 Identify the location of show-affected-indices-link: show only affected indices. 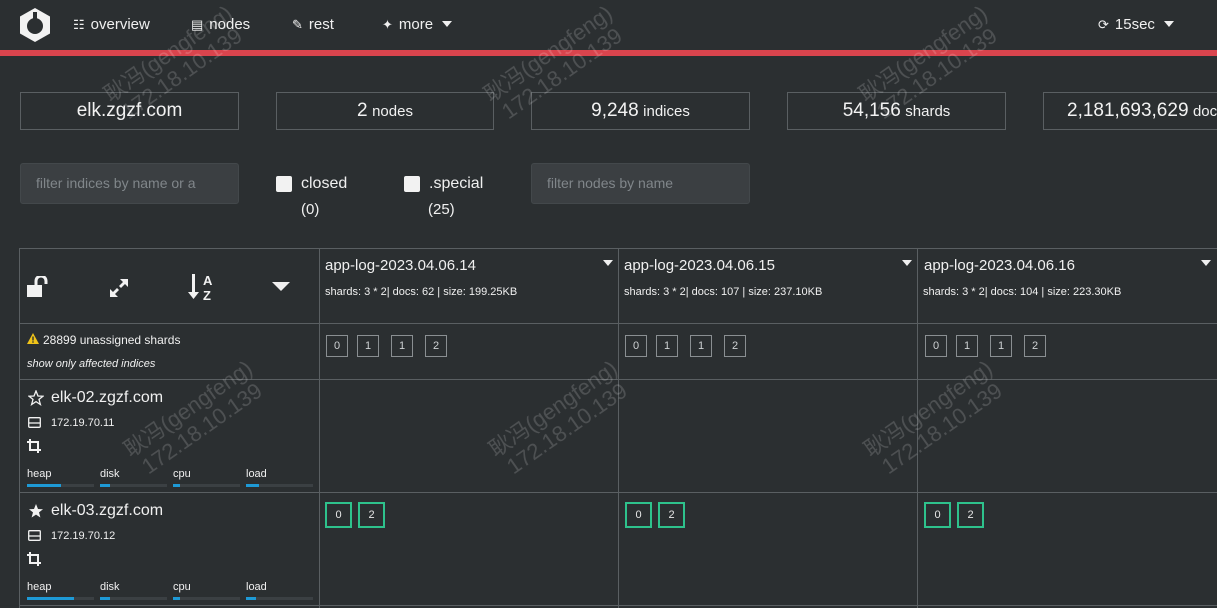
(91, 364).